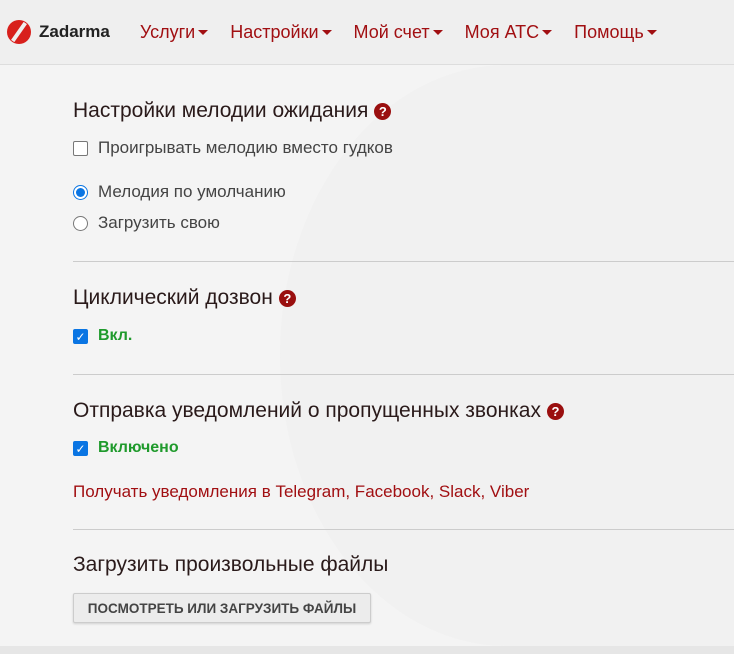  I want to click on logo-text: Zadarma, so click(74, 31).